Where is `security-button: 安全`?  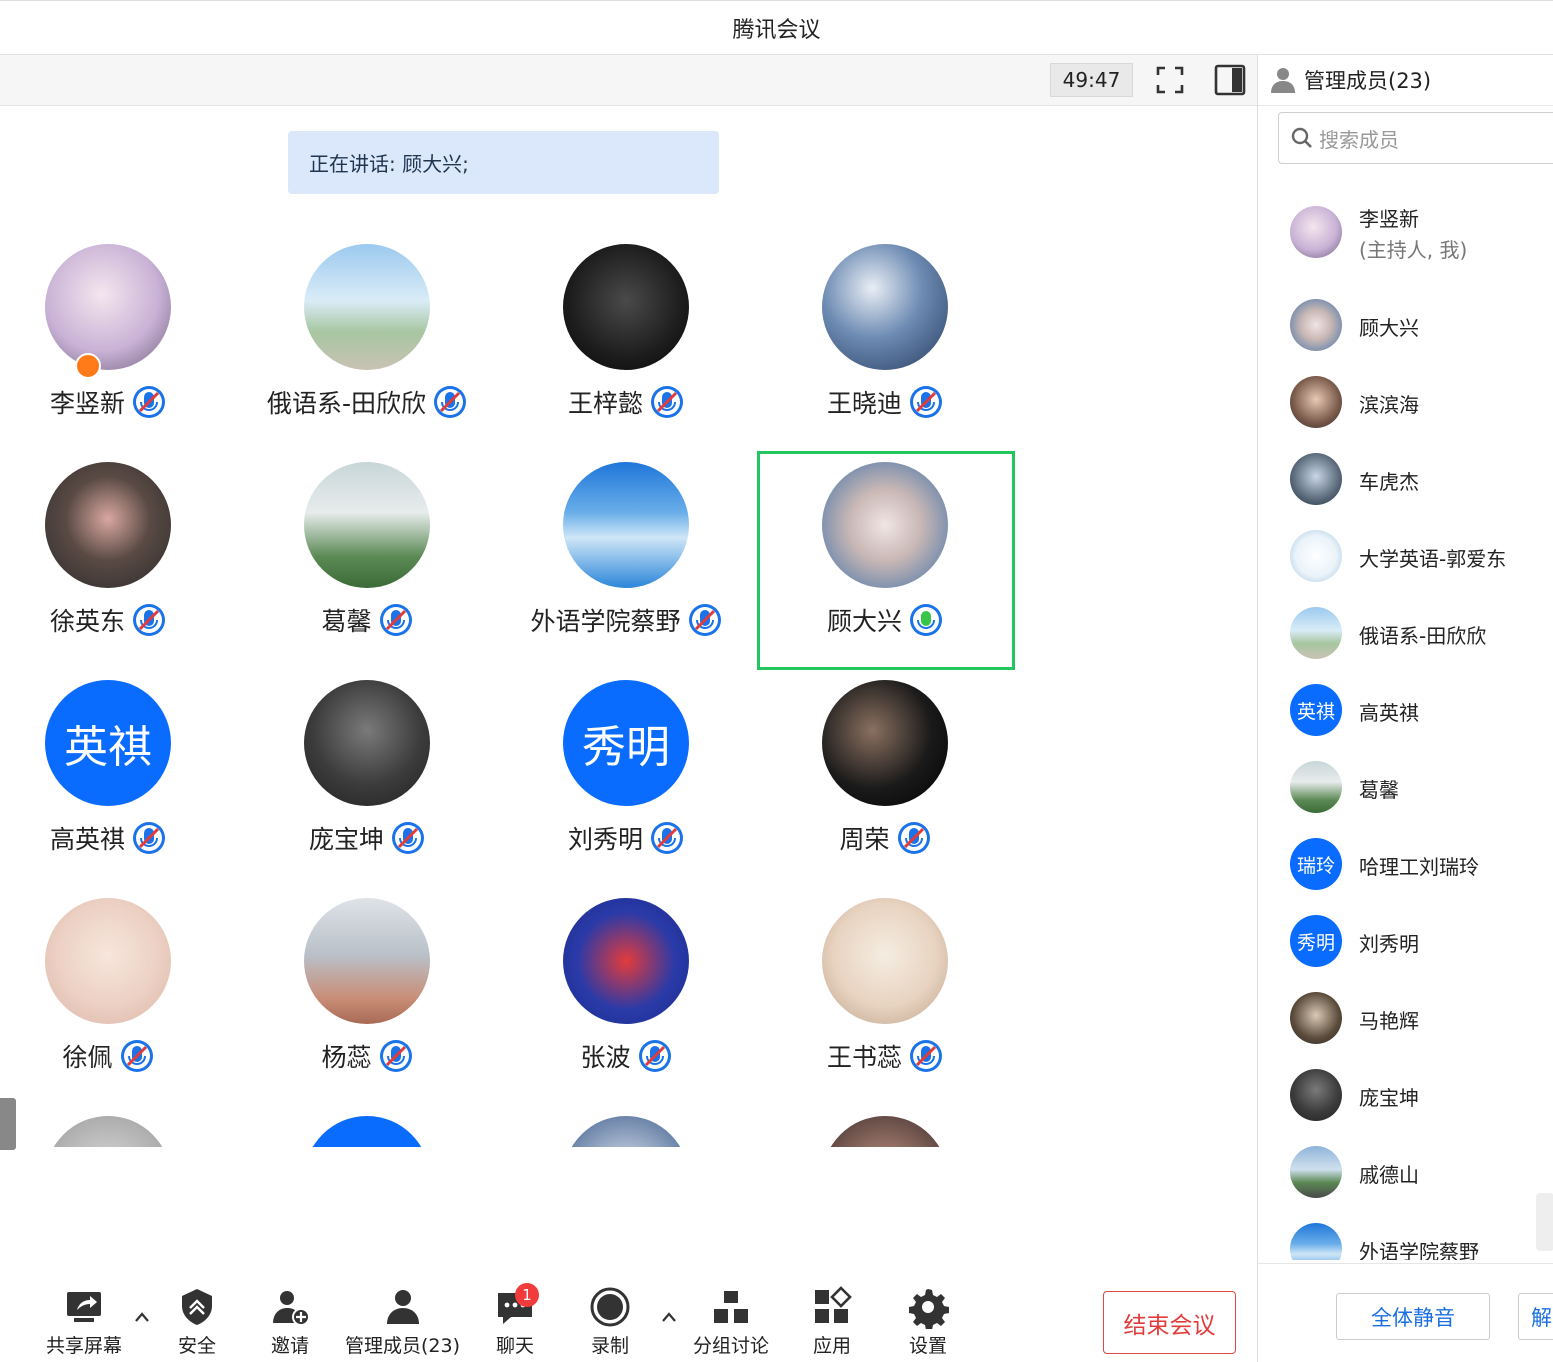 security-button: 安全 is located at coordinates (197, 1322).